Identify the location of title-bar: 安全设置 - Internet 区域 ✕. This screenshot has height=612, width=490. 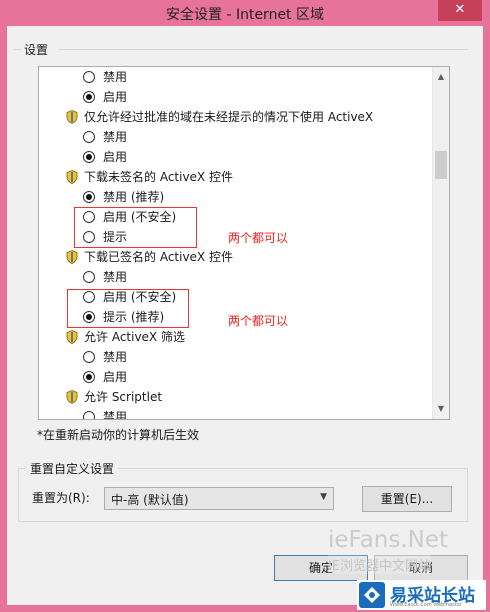
(245, 13).